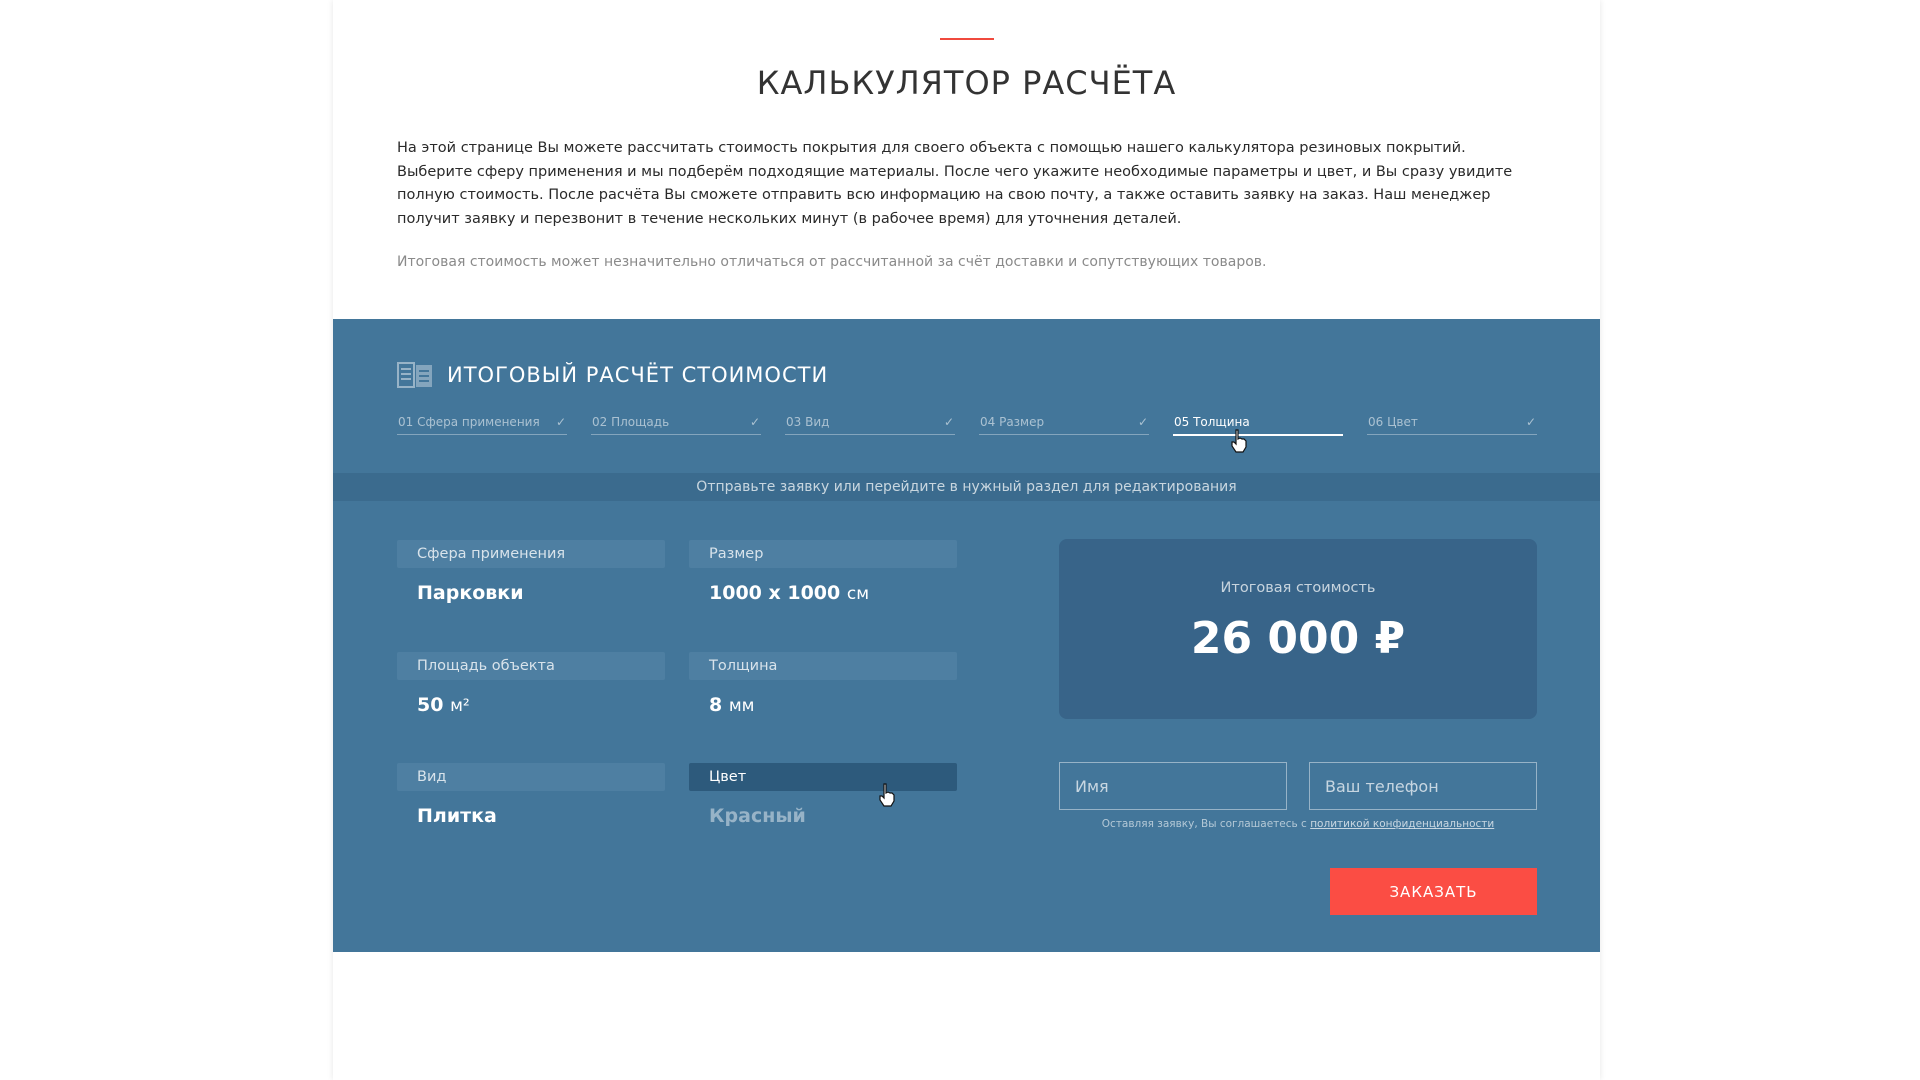 The image size is (1920, 1080). What do you see at coordinates (966, 83) in the screenshot?
I see `page-title: КАЛЬКУЛЯТОР РАСЧЁТА` at bounding box center [966, 83].